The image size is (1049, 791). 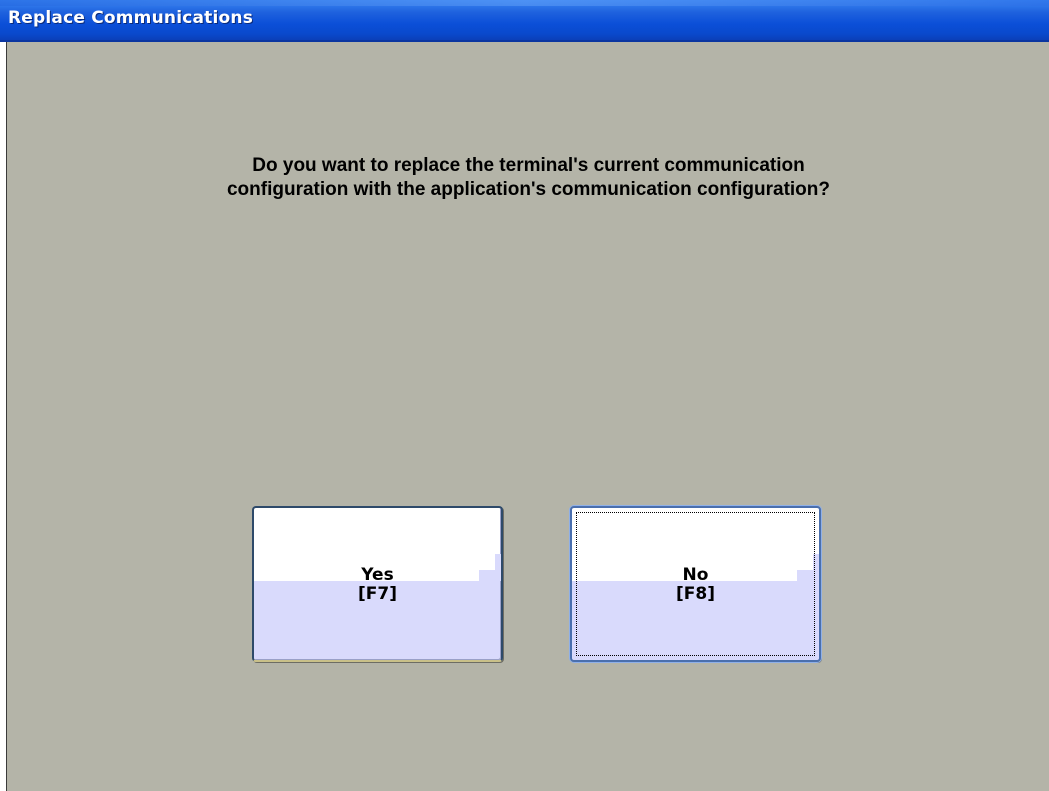 I want to click on yes-button-shortcut: [F7], so click(x=377, y=594).